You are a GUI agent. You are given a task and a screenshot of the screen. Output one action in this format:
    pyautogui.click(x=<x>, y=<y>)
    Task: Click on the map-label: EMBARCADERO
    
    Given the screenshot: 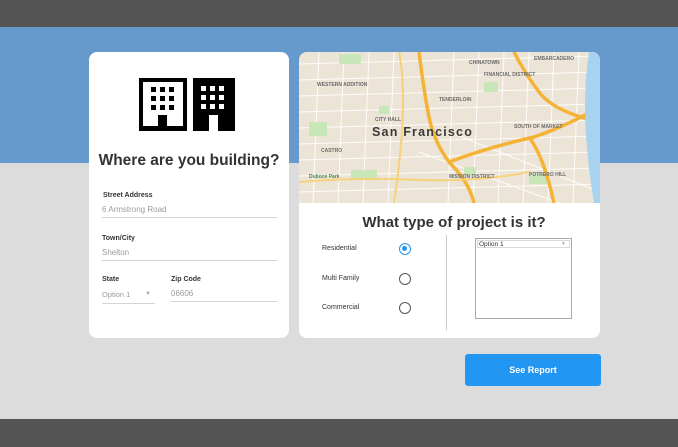 What is the action you would take?
    pyautogui.click(x=554, y=59)
    